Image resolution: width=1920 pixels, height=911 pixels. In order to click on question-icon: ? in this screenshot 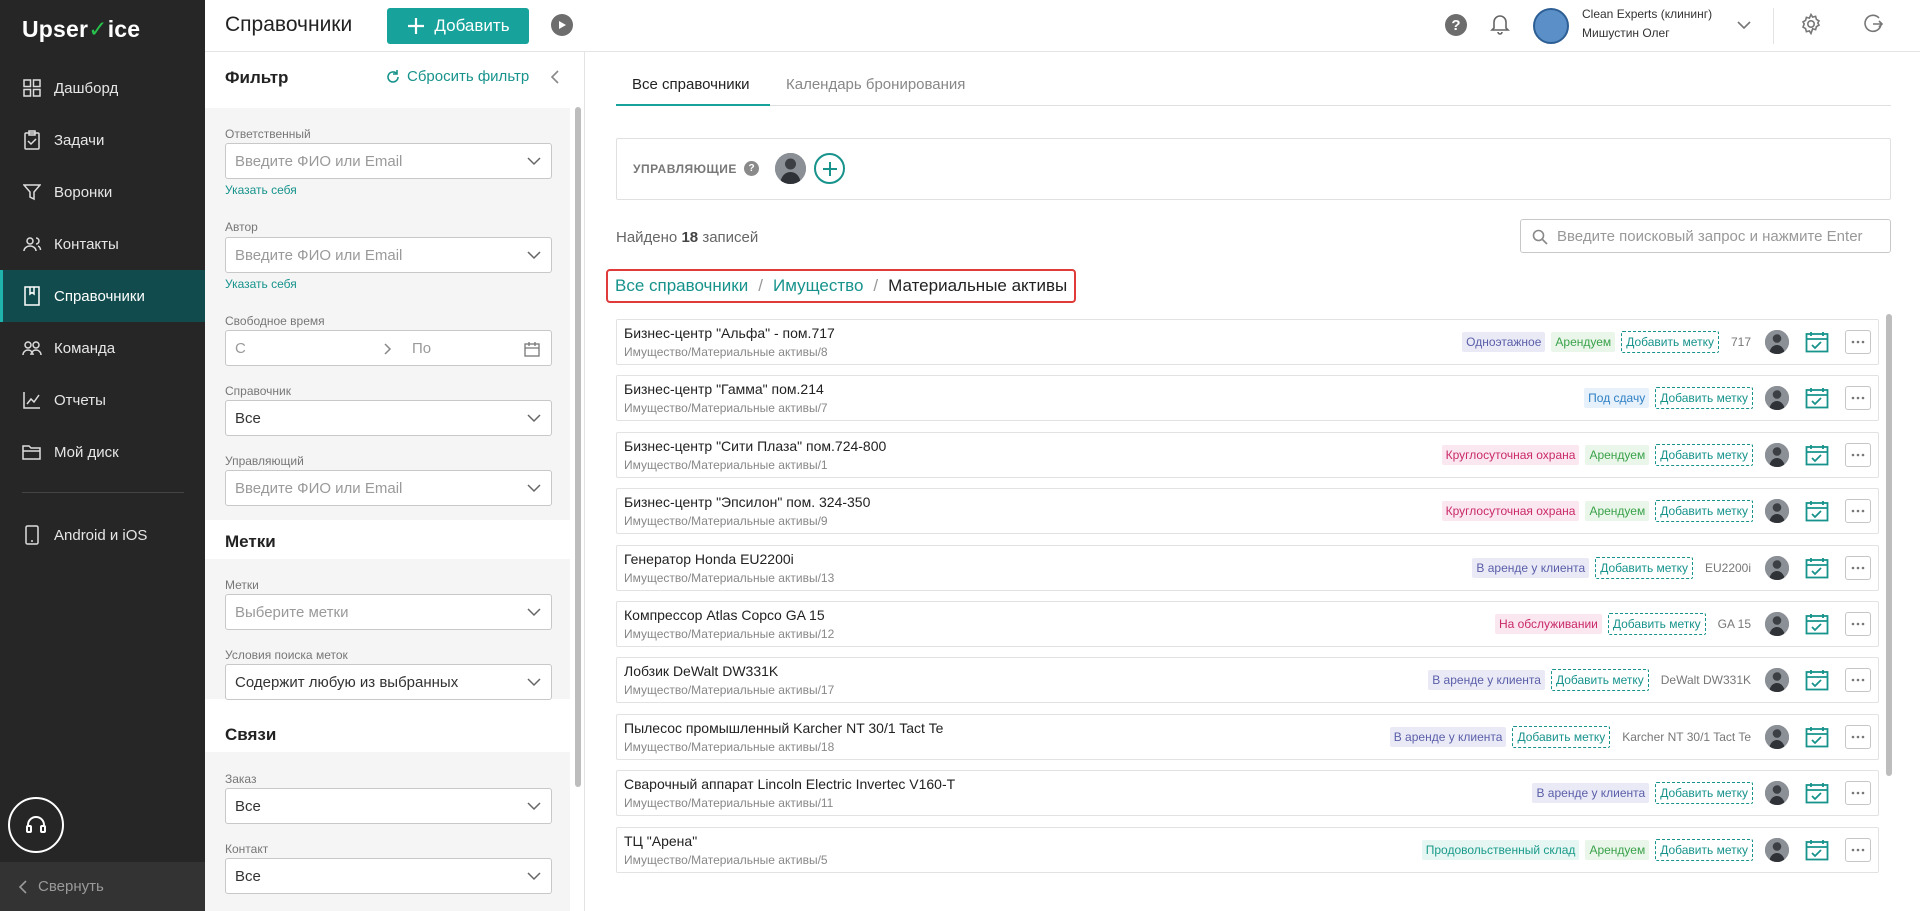, I will do `click(751, 168)`.